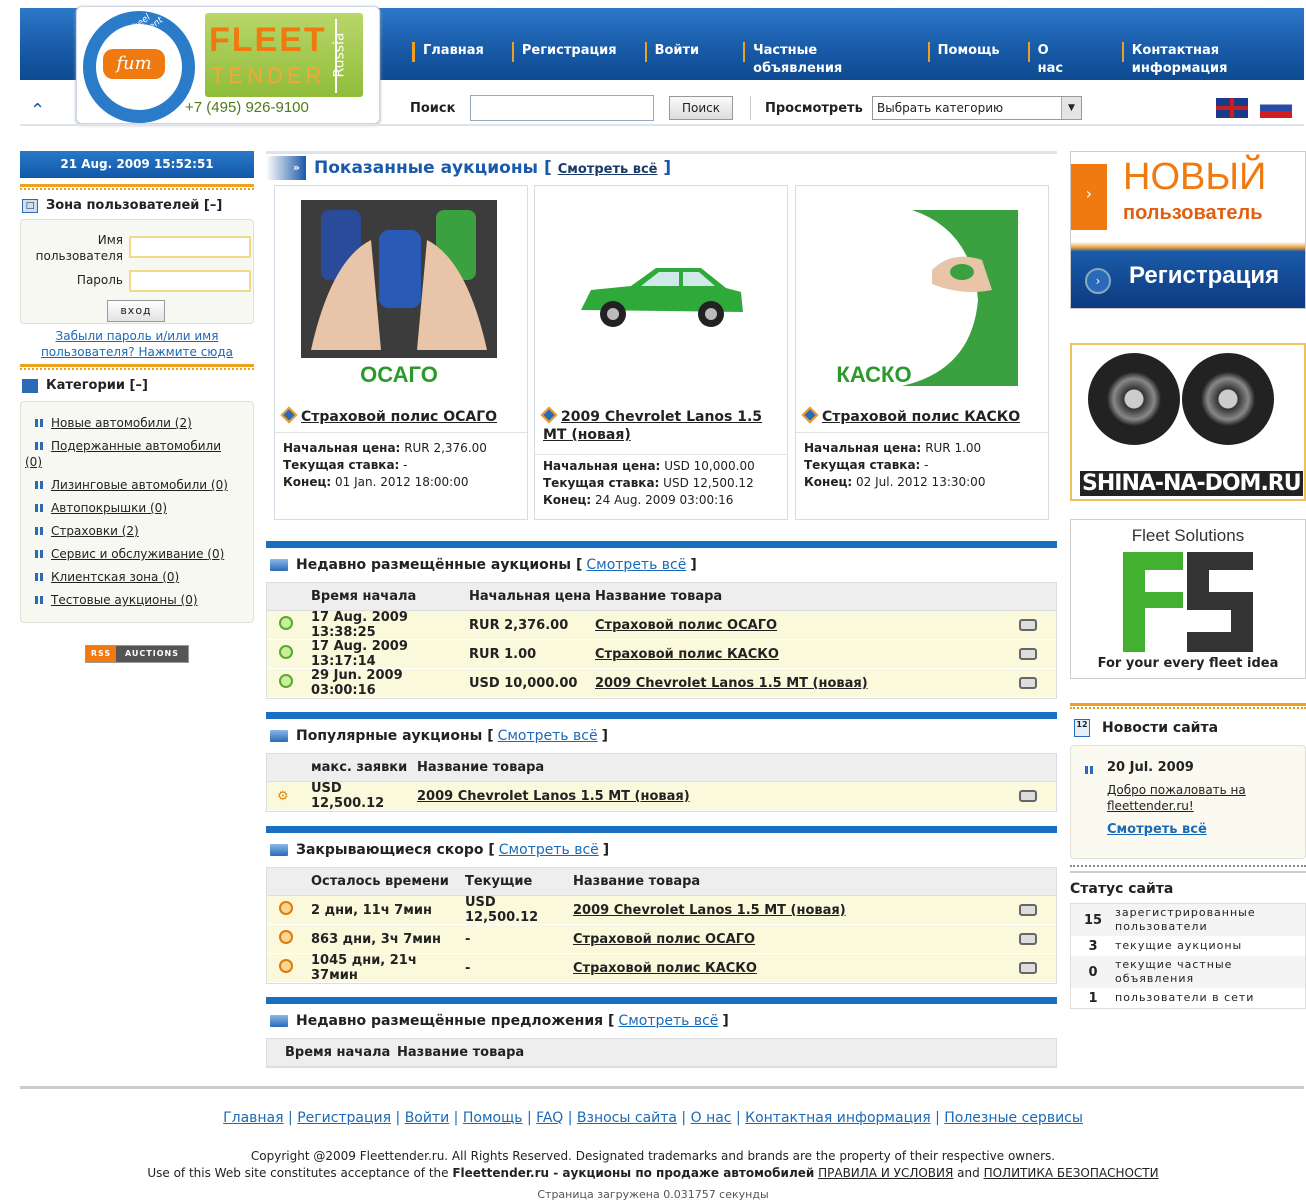  Describe the element at coordinates (661, 736) in the screenshot. I see `section-header: Популярные аукционы [ Смотреть всё ]` at that location.